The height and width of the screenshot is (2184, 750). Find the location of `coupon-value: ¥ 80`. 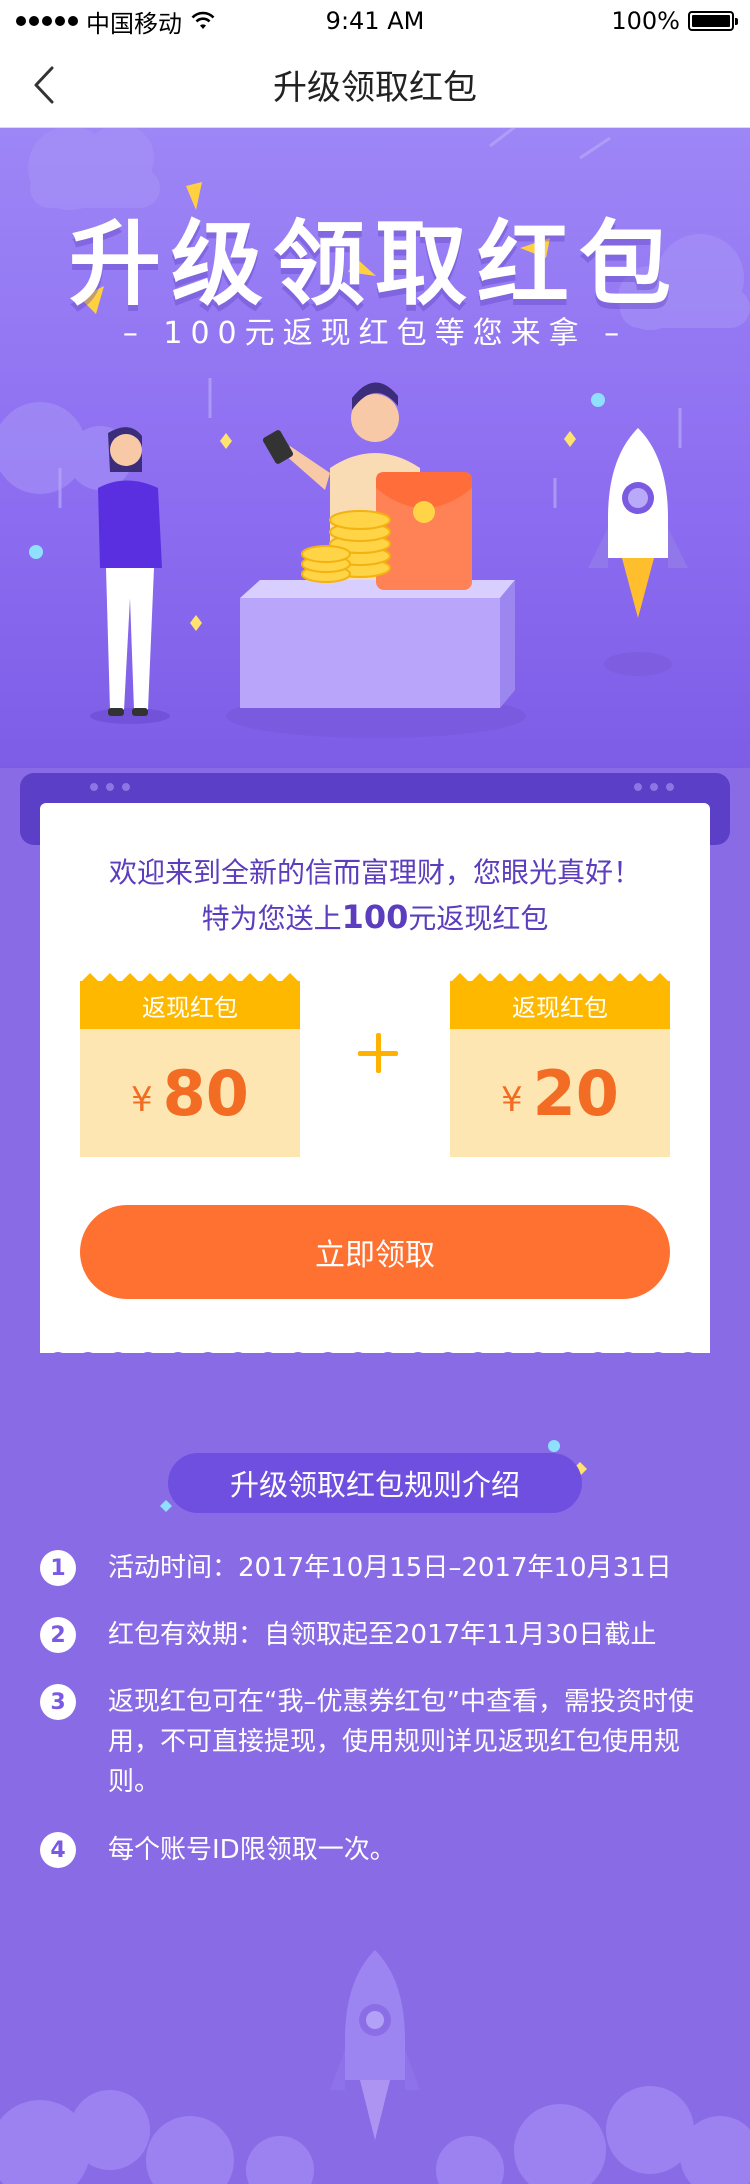

coupon-value: ¥ 80 is located at coordinates (190, 1093).